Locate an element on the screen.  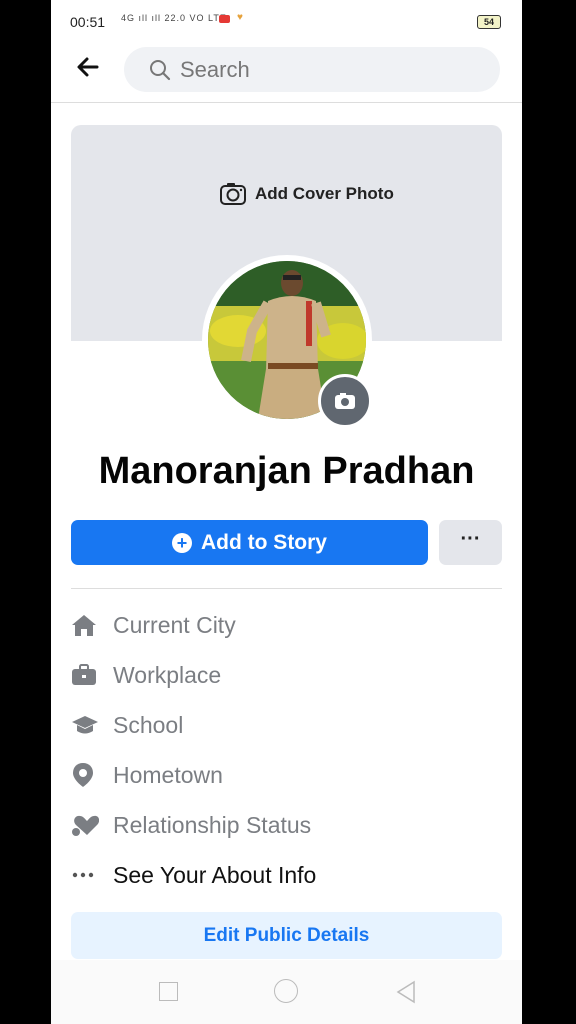
divider is located at coordinates (286, 588).